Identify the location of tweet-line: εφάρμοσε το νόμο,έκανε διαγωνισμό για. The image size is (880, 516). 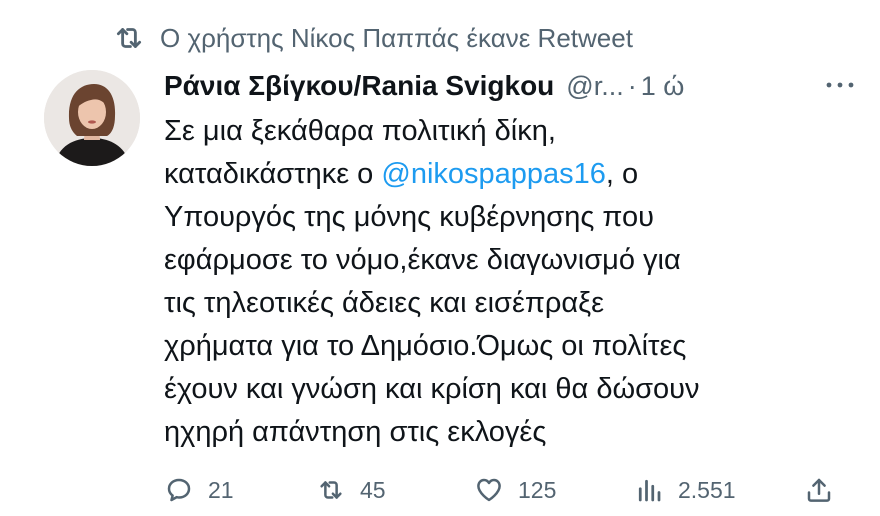
(422, 260).